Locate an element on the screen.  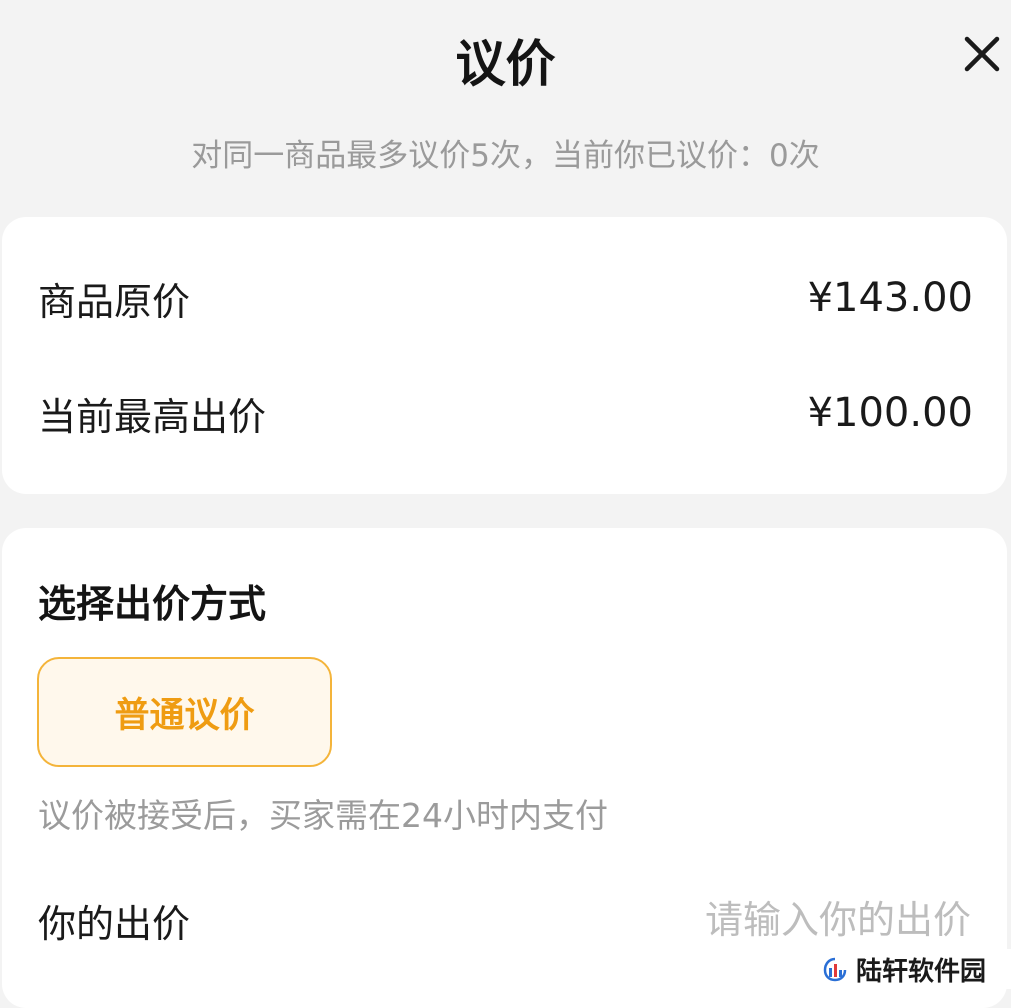
bargain-limit-notice: 对同一商品最多议价5次，当前你已议价：0次 is located at coordinates (505, 156).